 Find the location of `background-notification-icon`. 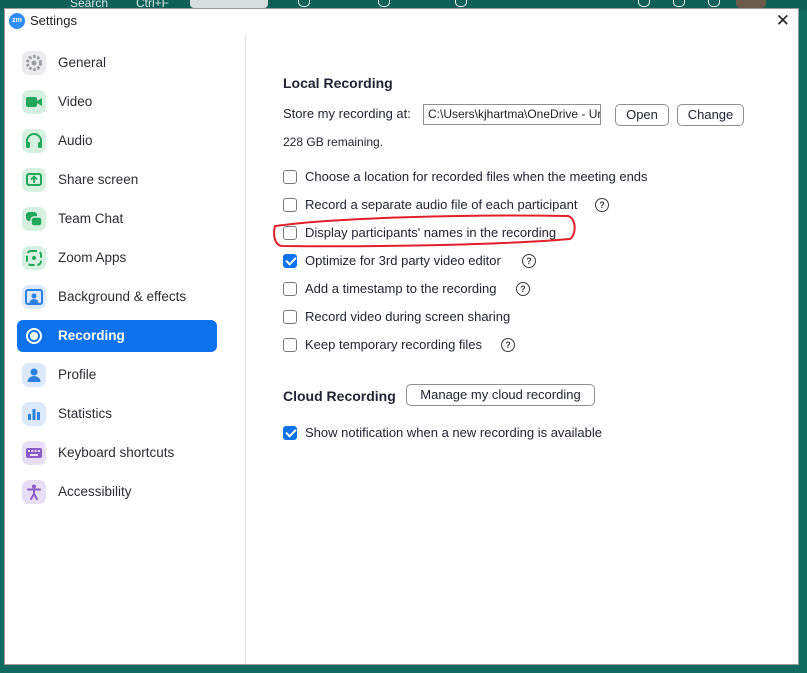

background-notification-icon is located at coordinates (714, 3).